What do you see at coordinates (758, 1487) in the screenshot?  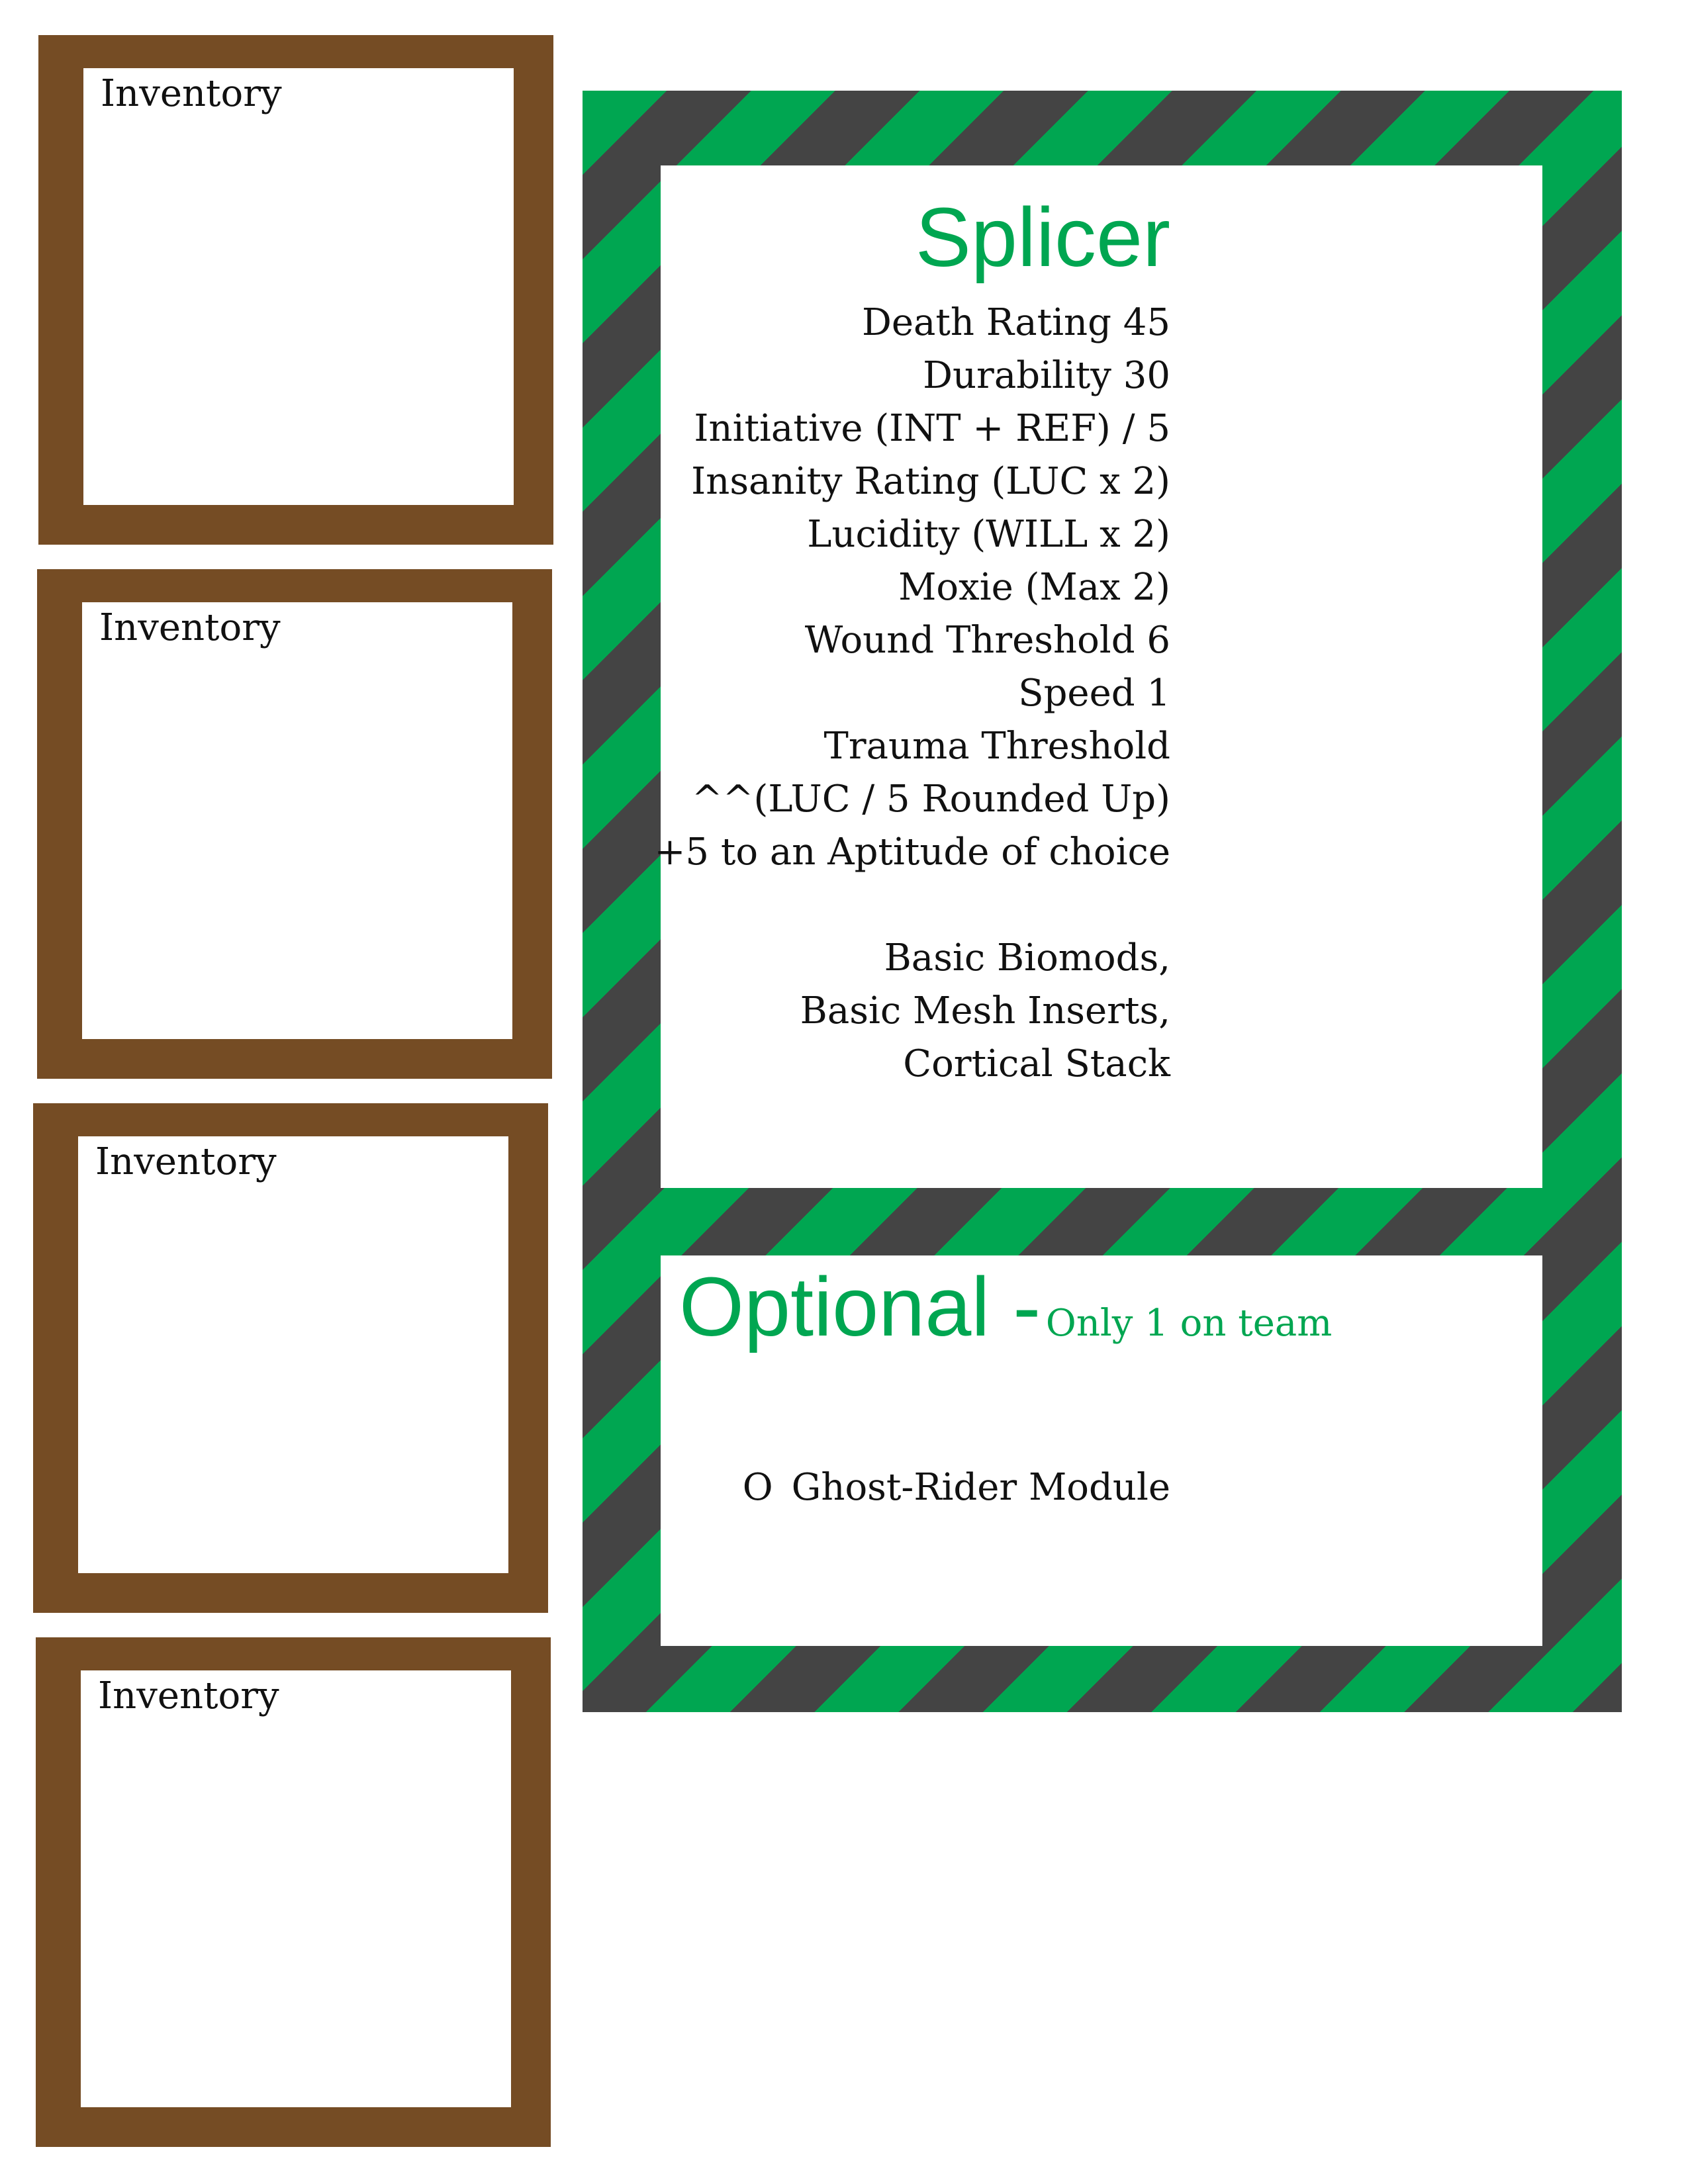 I see `option-checkbox: O` at bounding box center [758, 1487].